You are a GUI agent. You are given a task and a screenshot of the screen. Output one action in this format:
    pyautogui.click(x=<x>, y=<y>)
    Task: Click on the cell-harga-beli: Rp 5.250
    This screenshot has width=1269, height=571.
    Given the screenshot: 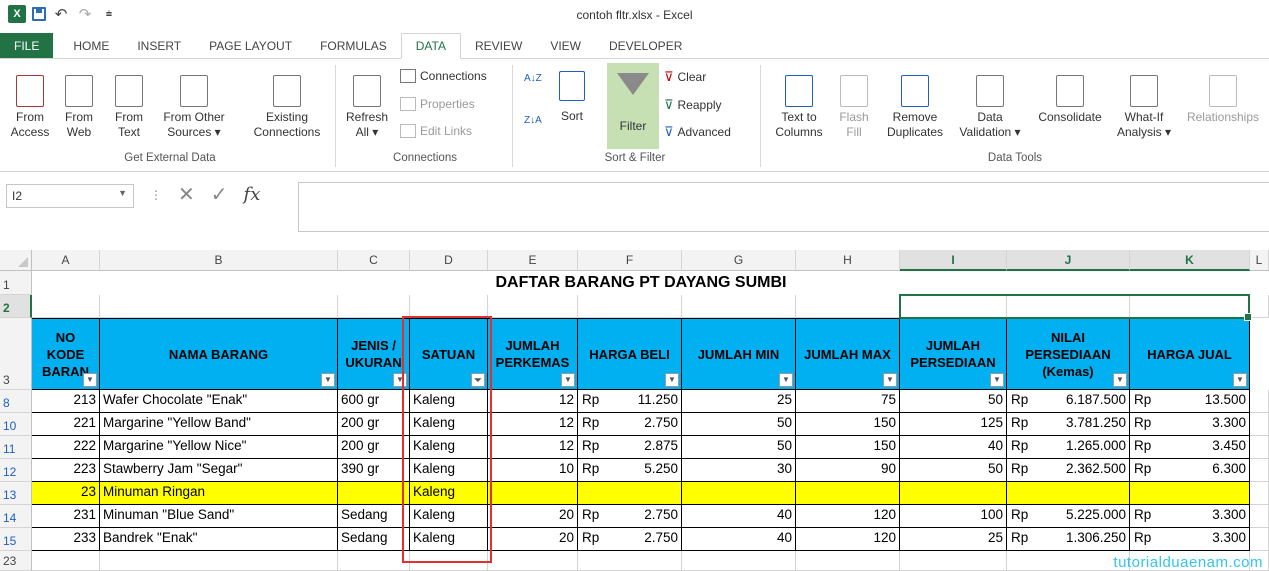 What is the action you would take?
    pyautogui.click(x=630, y=470)
    